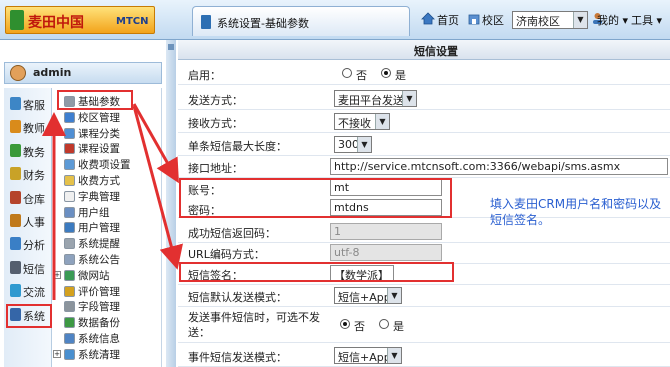 The image size is (670, 367). Describe the element at coordinates (30, 127) in the screenshot. I see `nav-item-1: 教师` at that location.